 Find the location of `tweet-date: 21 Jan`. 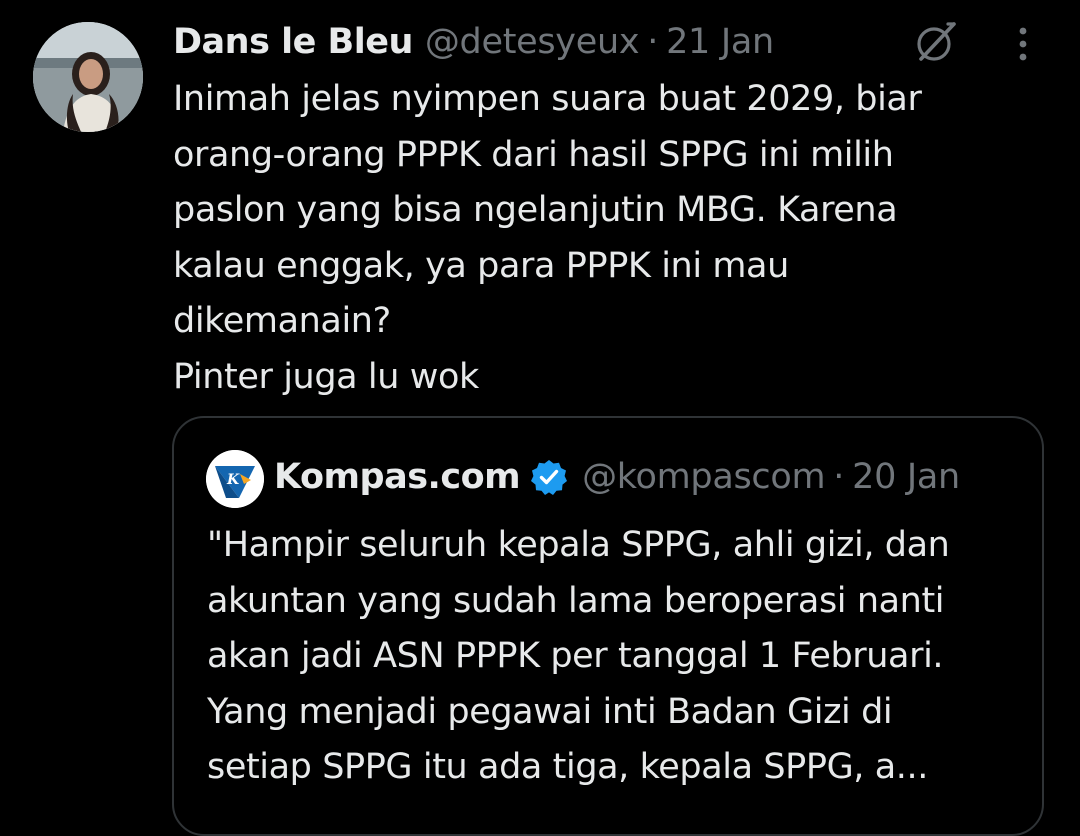

tweet-date: 21 Jan is located at coordinates (720, 42).